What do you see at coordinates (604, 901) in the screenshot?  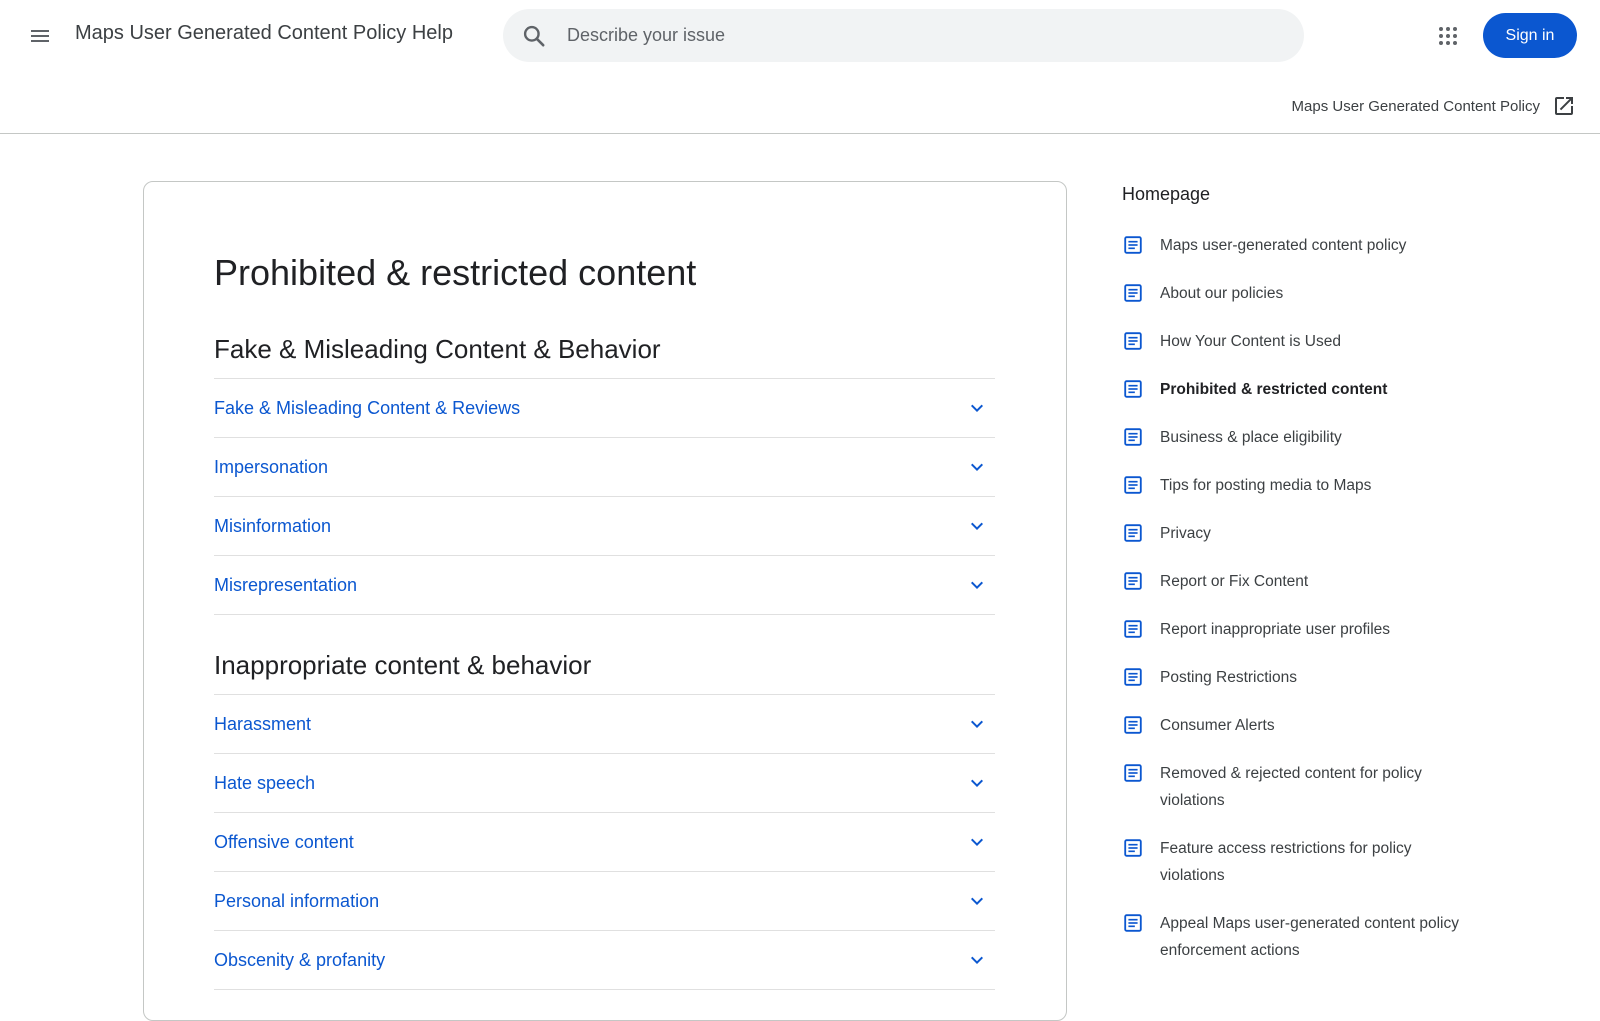 I see `accordion-item: Personal information` at bounding box center [604, 901].